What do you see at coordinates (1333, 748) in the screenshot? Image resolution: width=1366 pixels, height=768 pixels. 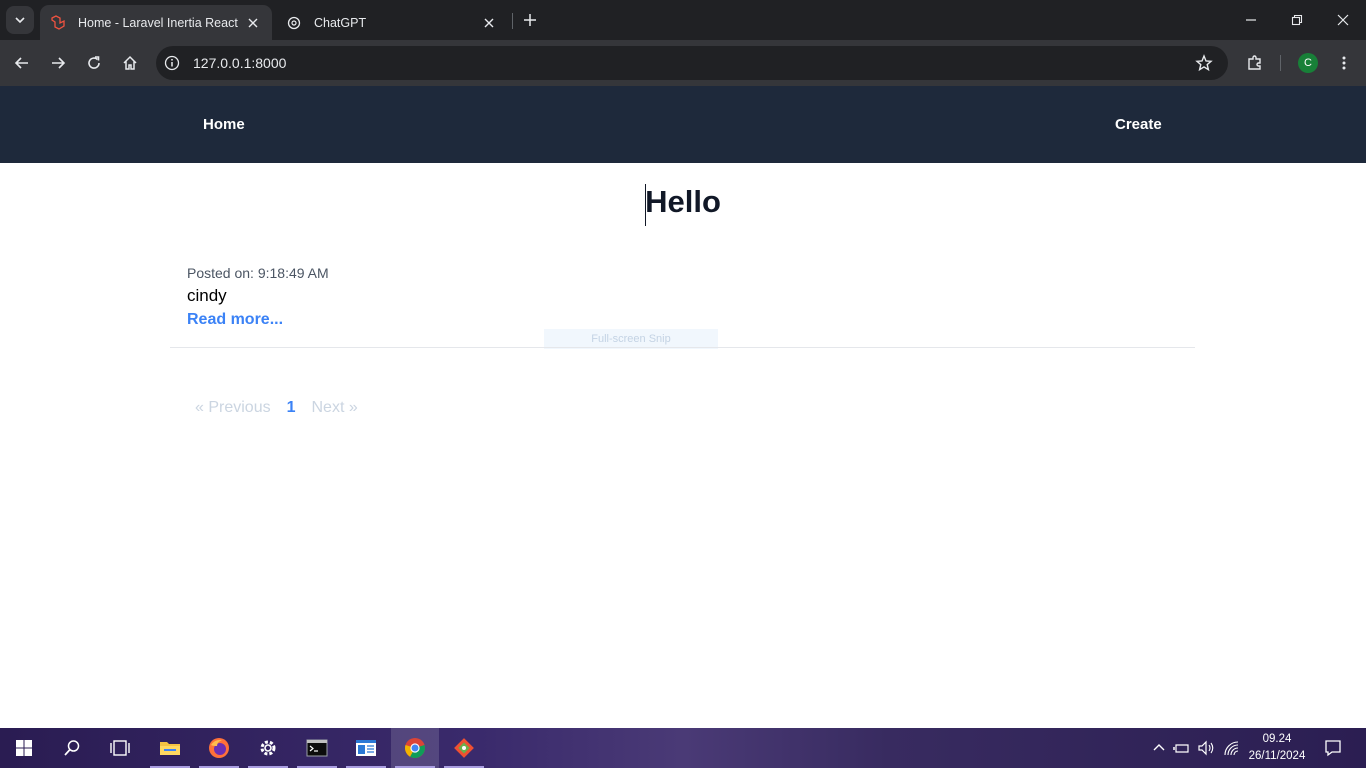 I see `notifications-icon` at bounding box center [1333, 748].